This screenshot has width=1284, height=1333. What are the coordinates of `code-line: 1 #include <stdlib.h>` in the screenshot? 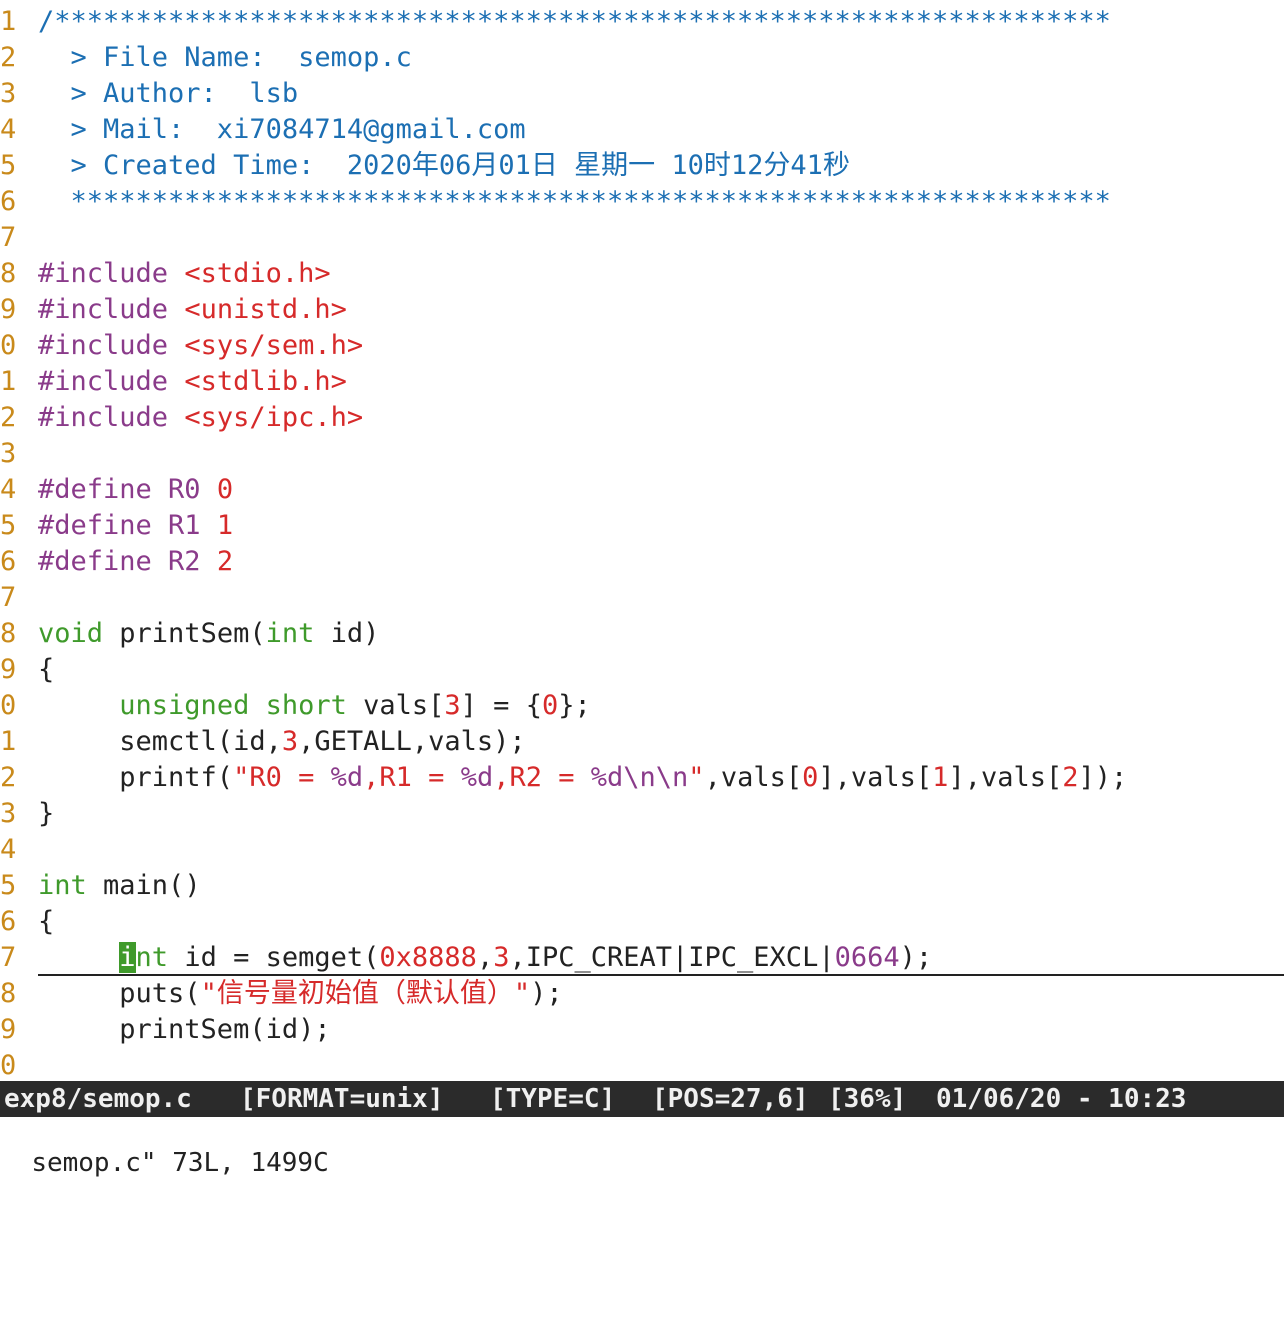 It's located at (642, 382).